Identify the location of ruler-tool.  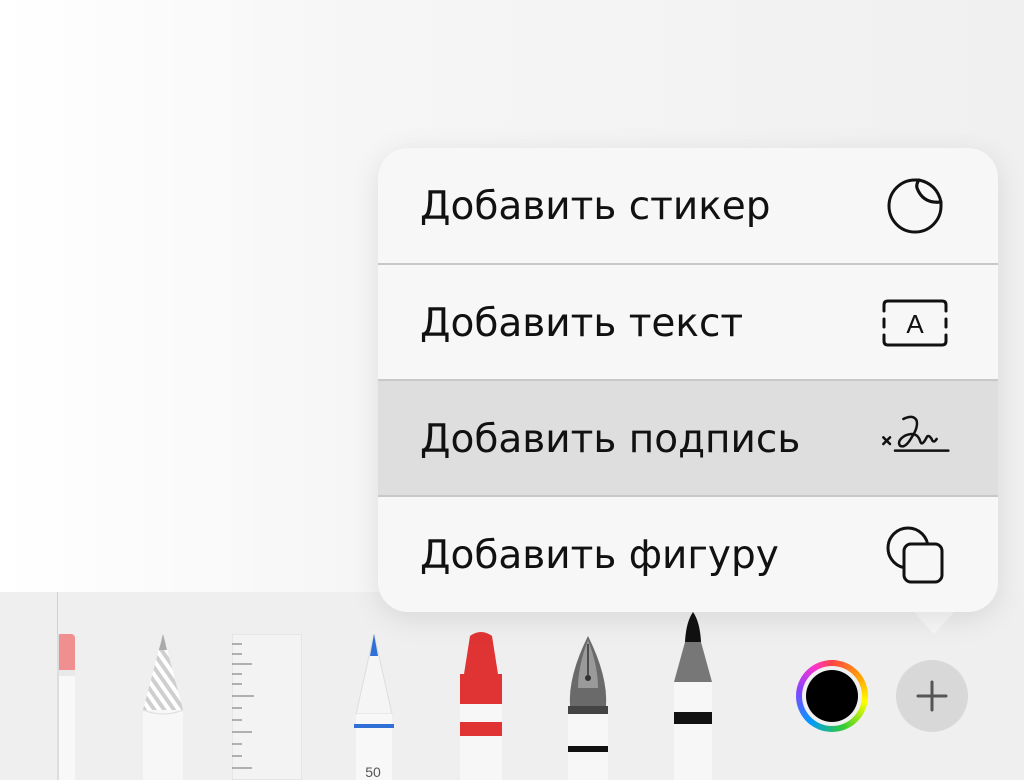
(267, 706).